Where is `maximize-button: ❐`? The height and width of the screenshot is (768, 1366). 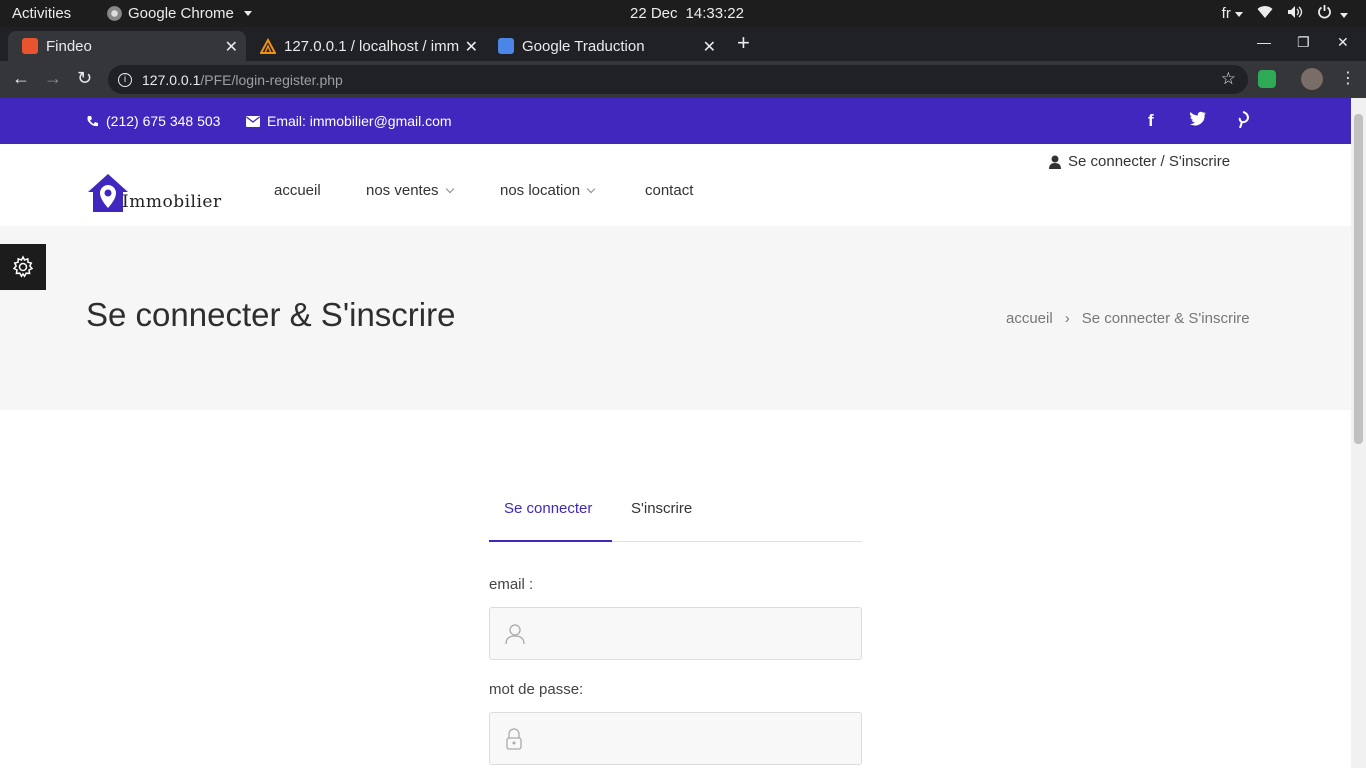 maximize-button: ❐ is located at coordinates (1303, 42).